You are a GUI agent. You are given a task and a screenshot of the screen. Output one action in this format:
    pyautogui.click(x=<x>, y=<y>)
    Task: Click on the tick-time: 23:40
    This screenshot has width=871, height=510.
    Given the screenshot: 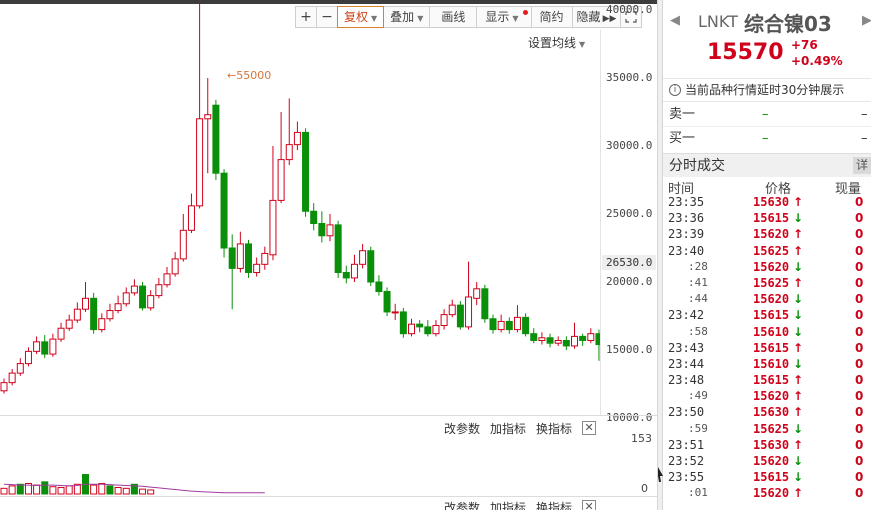 What is the action you would take?
    pyautogui.click(x=686, y=250)
    